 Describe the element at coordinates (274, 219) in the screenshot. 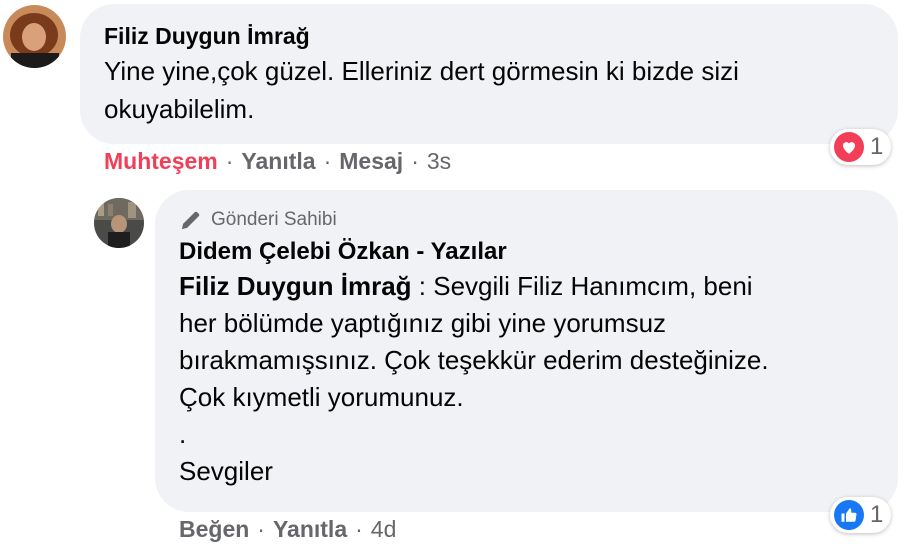

I see `badge-label: Gönderi Sahibi` at that location.